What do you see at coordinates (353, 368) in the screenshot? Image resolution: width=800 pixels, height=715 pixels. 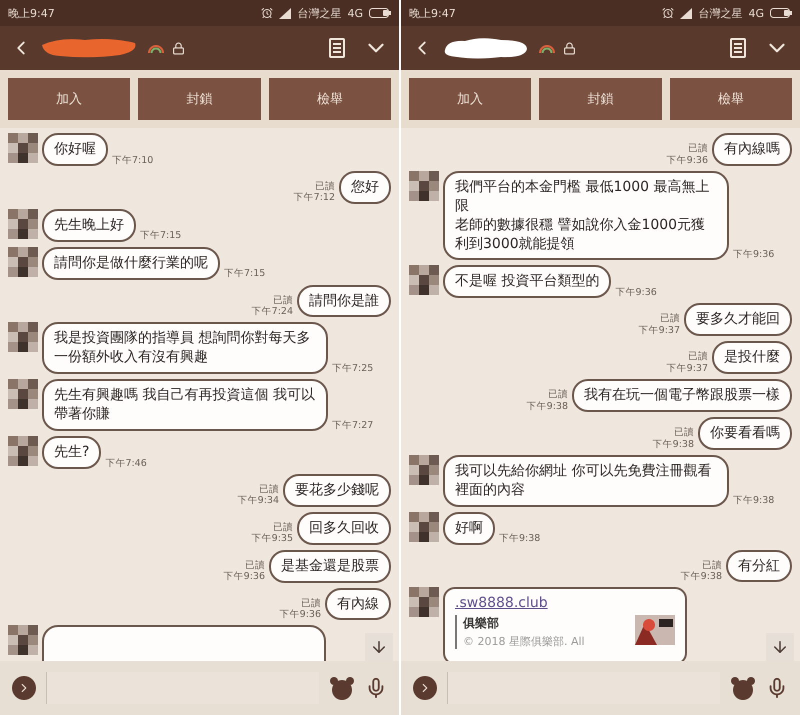 I see `message-time: 下午7:25` at bounding box center [353, 368].